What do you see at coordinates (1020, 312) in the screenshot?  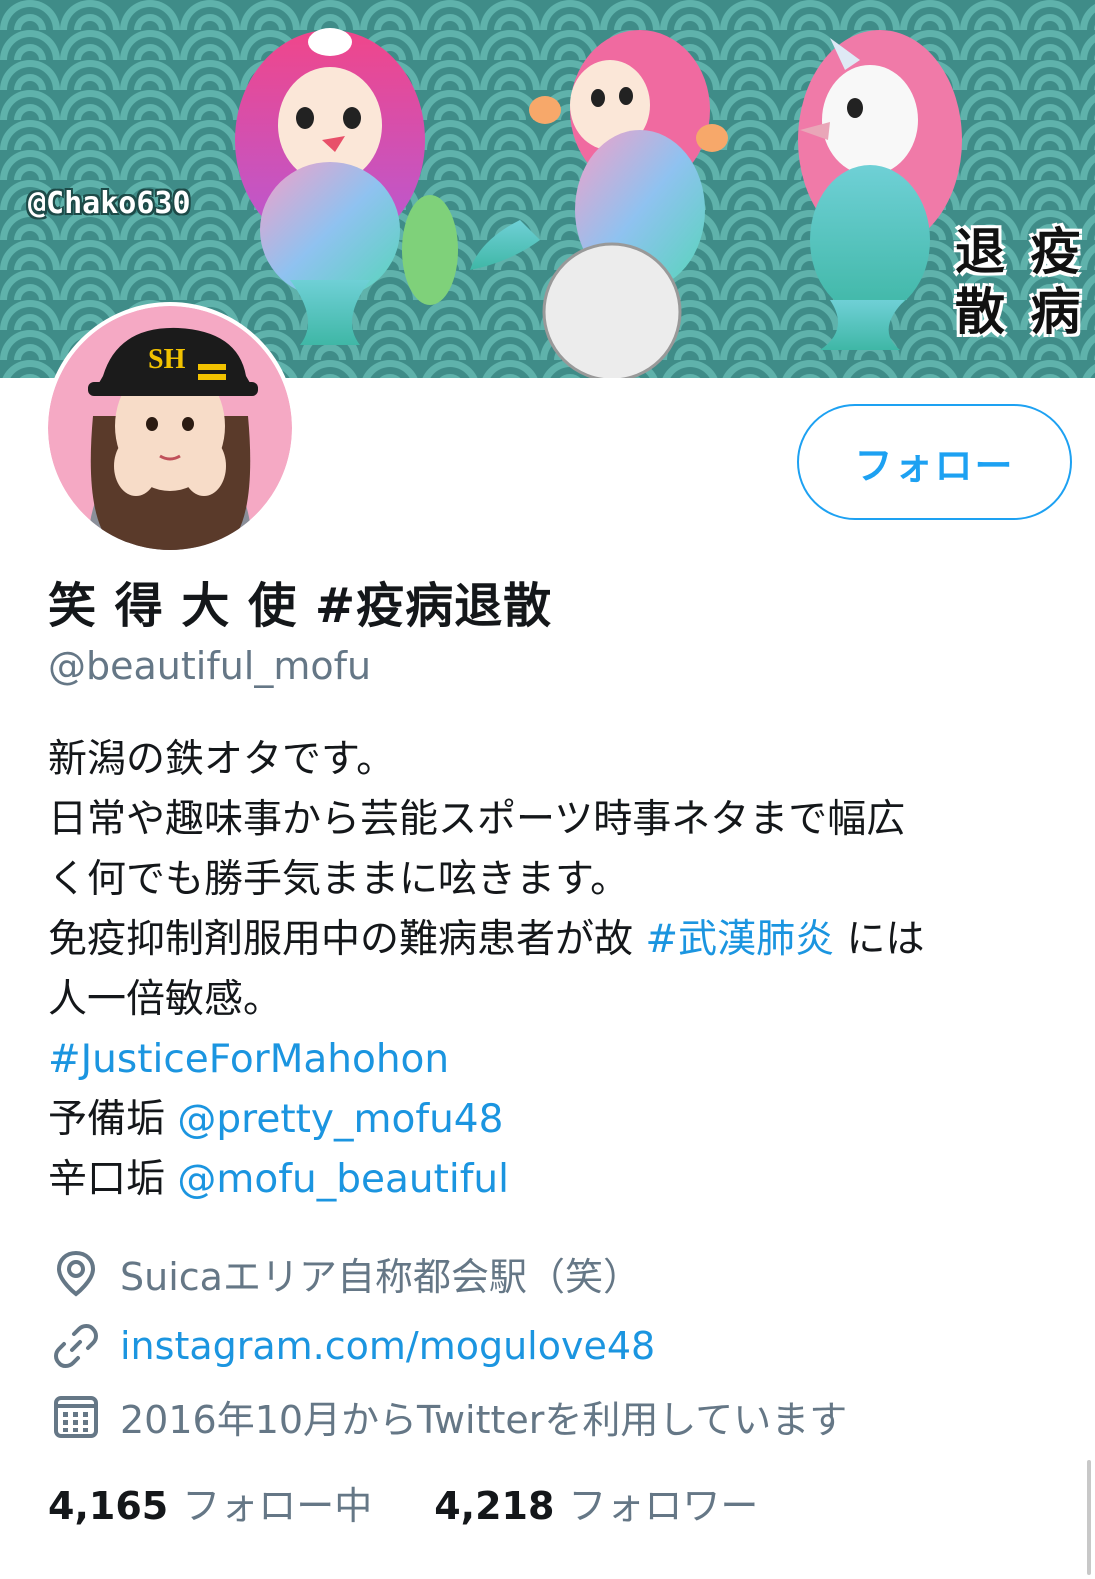 I see `banner-caption-line: 散 病` at bounding box center [1020, 312].